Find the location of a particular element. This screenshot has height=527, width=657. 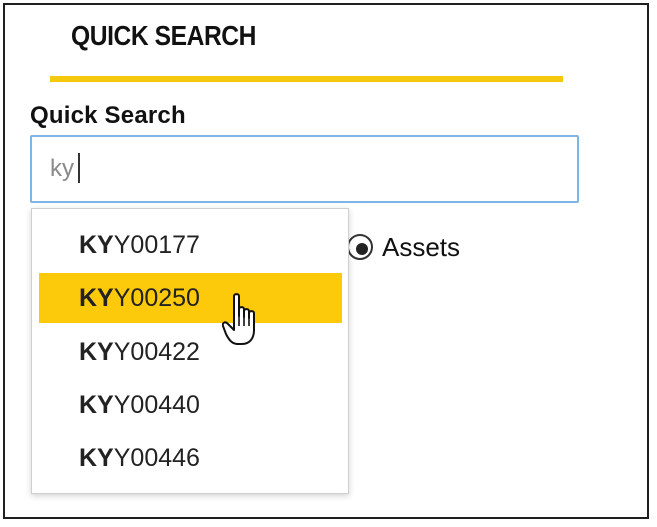

radio-assets is located at coordinates (360, 247).